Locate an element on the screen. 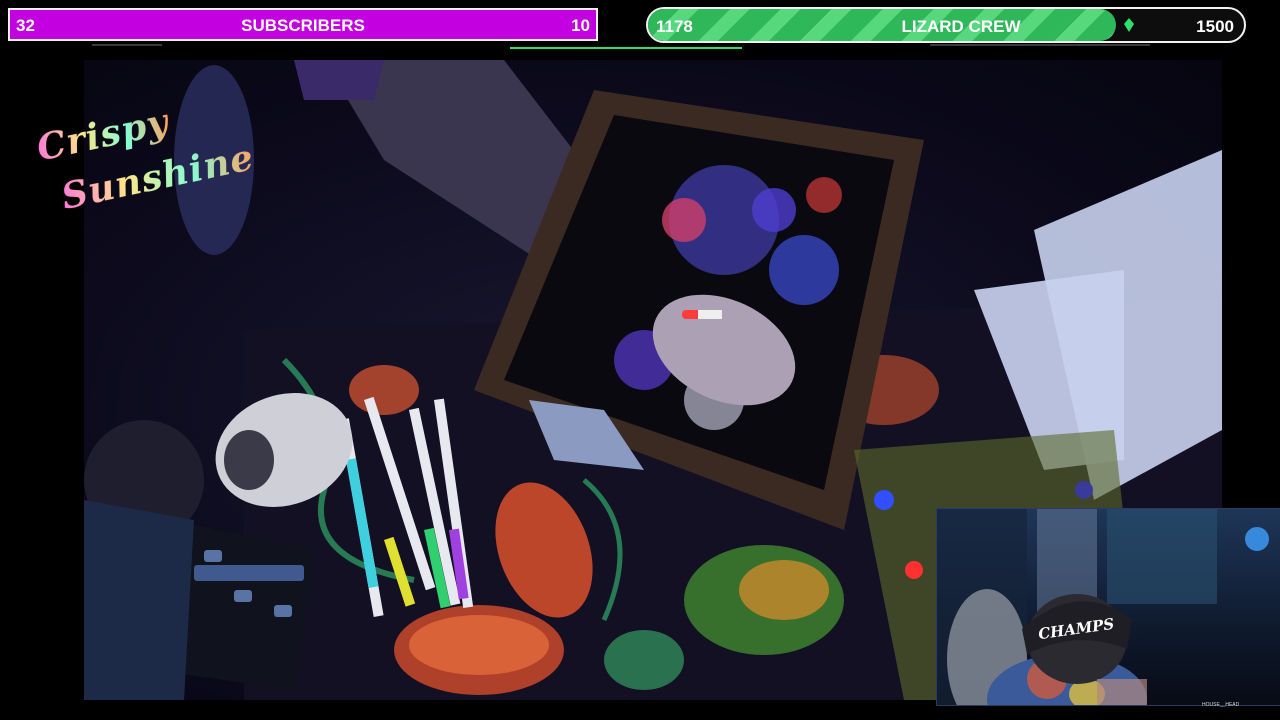 The image size is (1280, 720). subscriber-goal-label: SUBSCRIBERS is located at coordinates (303, 25).